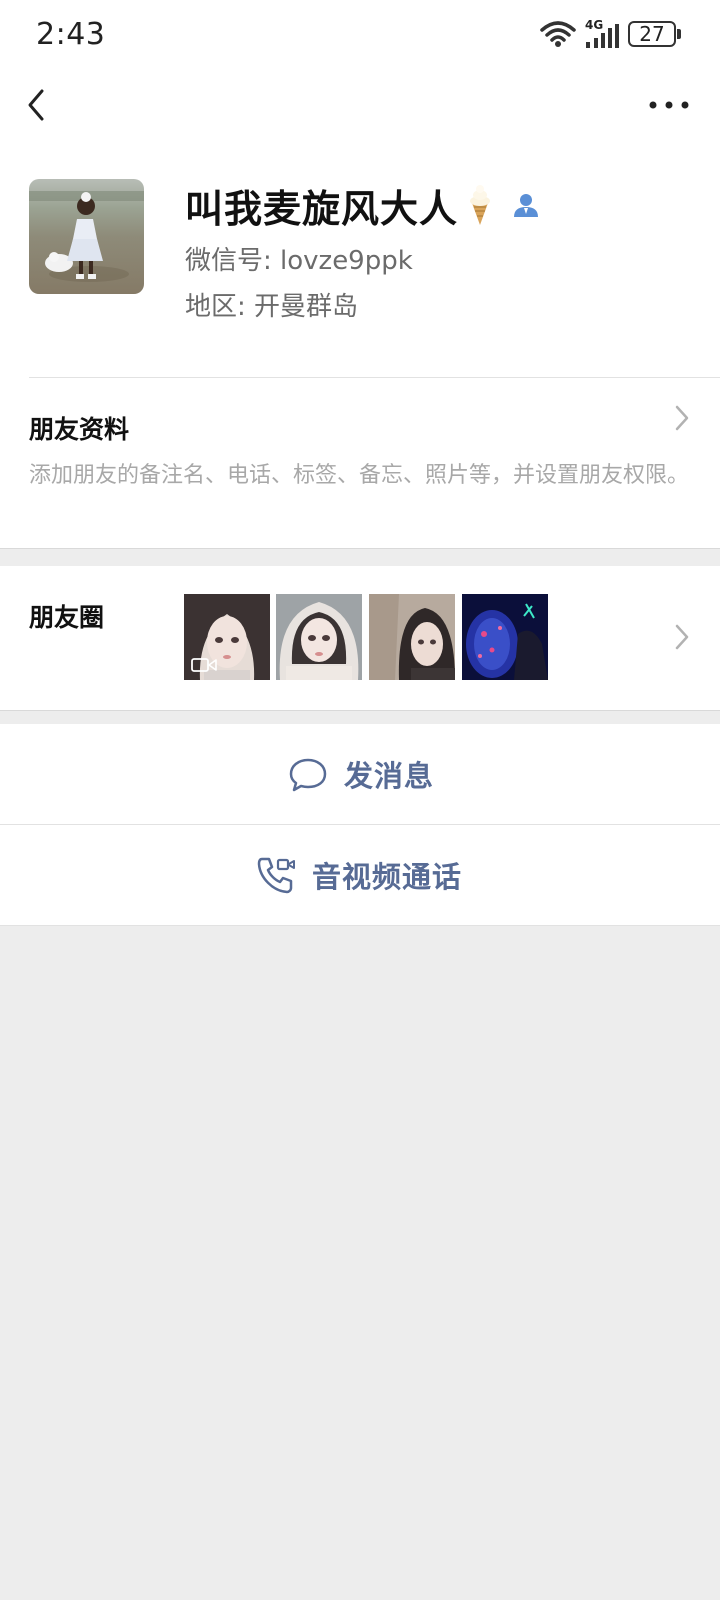 The width and height of the screenshot is (720, 1600). Describe the element at coordinates (669, 105) in the screenshot. I see `more-dots-icon` at that location.